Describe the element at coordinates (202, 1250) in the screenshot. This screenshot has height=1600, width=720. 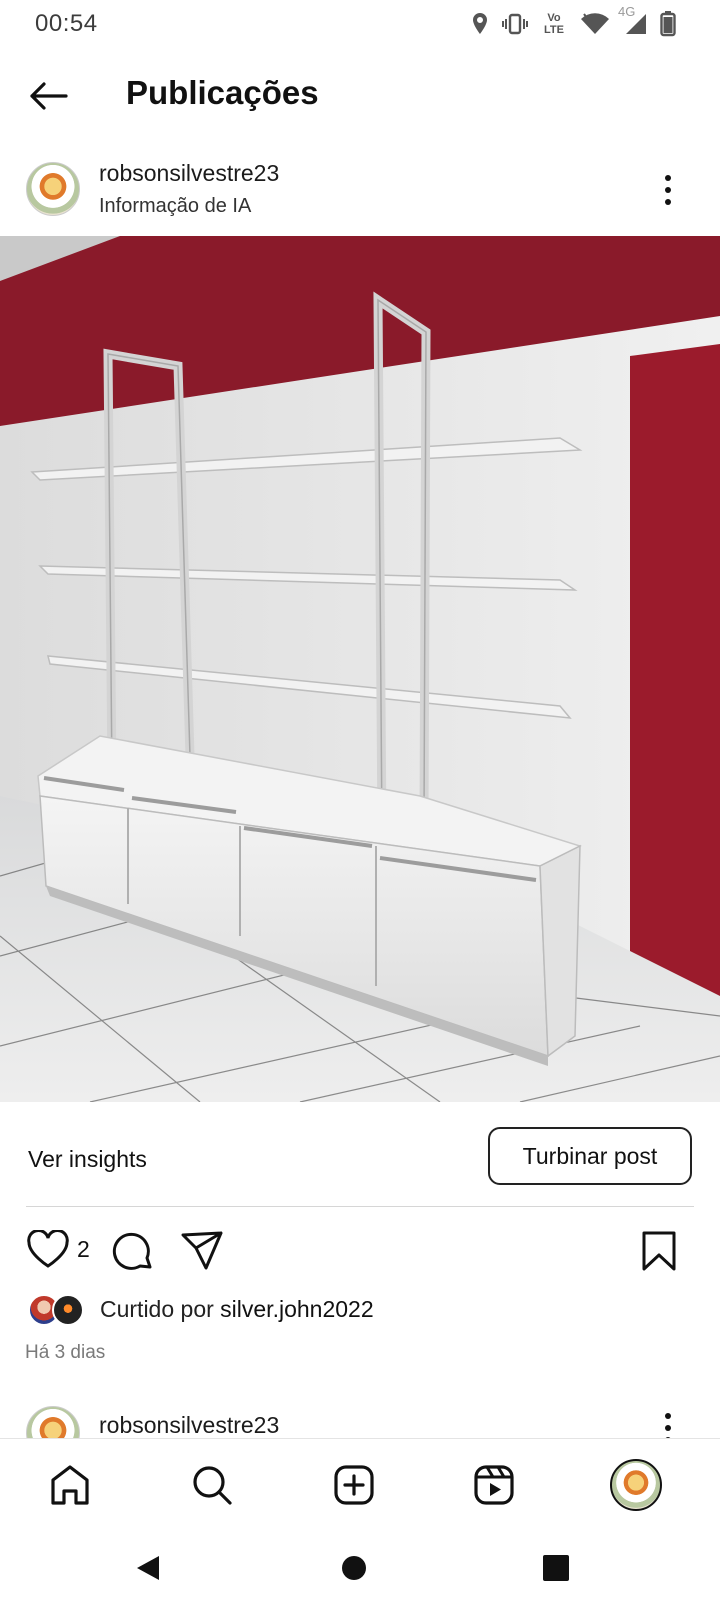
I see `share-icon` at that location.